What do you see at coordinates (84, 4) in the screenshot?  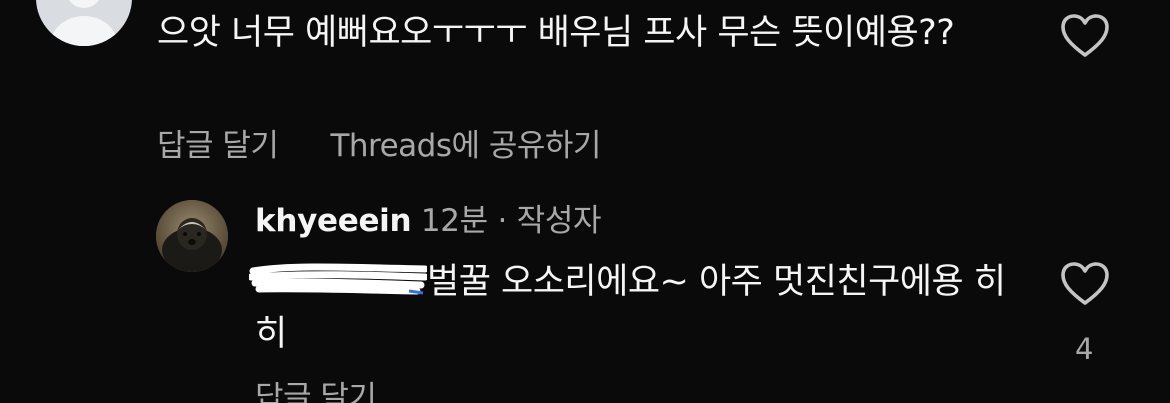 I see `avatar-head-shape` at bounding box center [84, 4].